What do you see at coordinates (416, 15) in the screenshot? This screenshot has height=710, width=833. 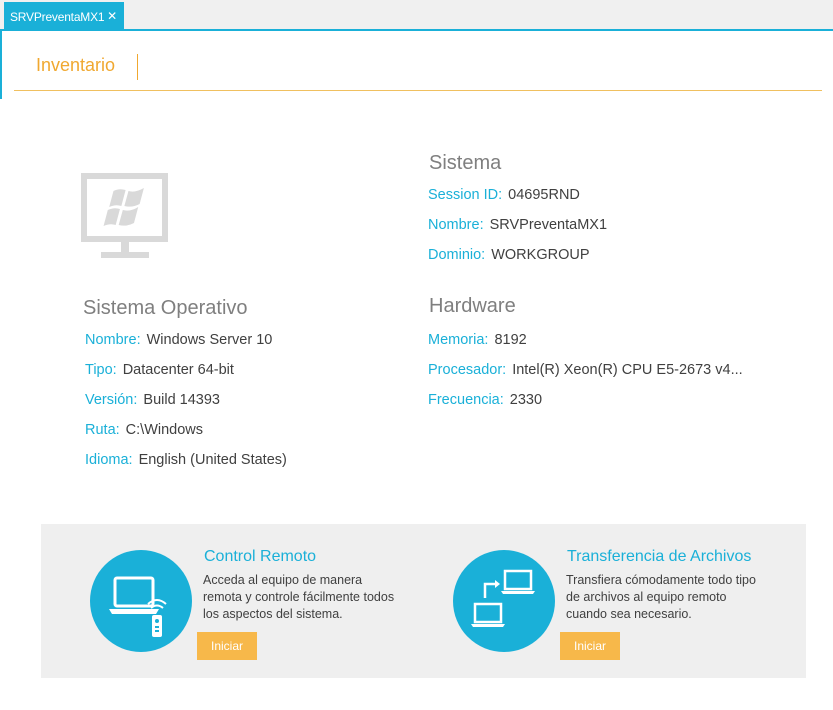 I see `tab-bar: SRVPreventaMX1 ✕` at bounding box center [416, 15].